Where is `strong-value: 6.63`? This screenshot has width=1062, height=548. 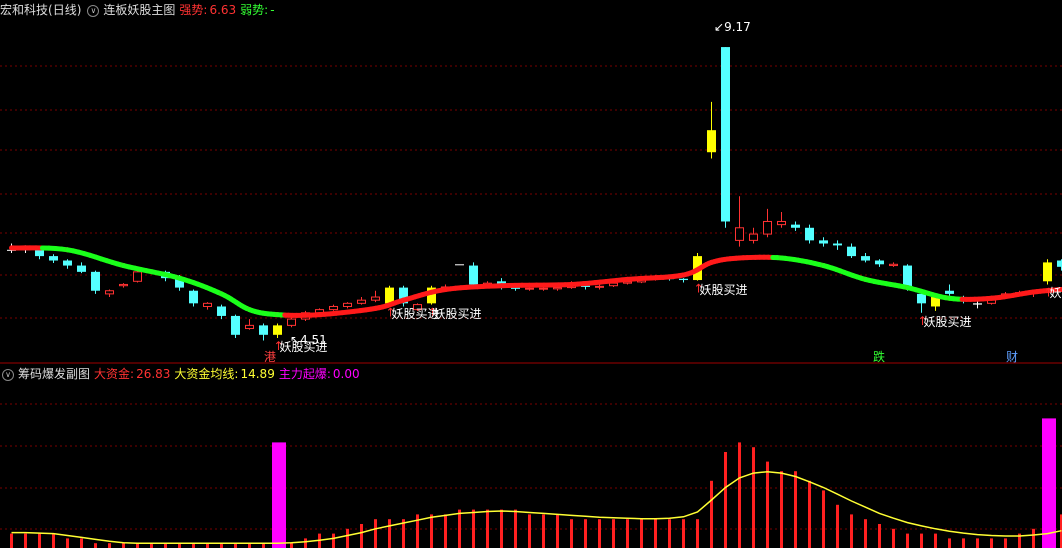 strong-value: 6.63 is located at coordinates (223, 10).